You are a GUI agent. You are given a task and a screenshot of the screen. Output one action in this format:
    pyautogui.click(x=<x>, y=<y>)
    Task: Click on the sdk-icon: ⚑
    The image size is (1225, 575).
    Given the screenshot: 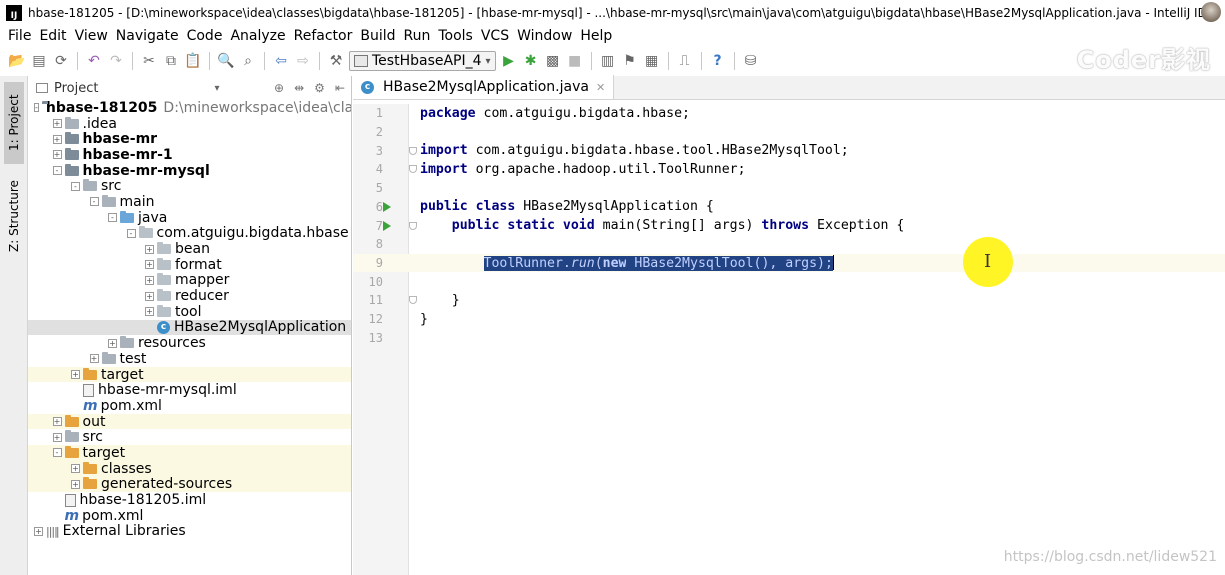 What is the action you would take?
    pyautogui.click(x=630, y=61)
    